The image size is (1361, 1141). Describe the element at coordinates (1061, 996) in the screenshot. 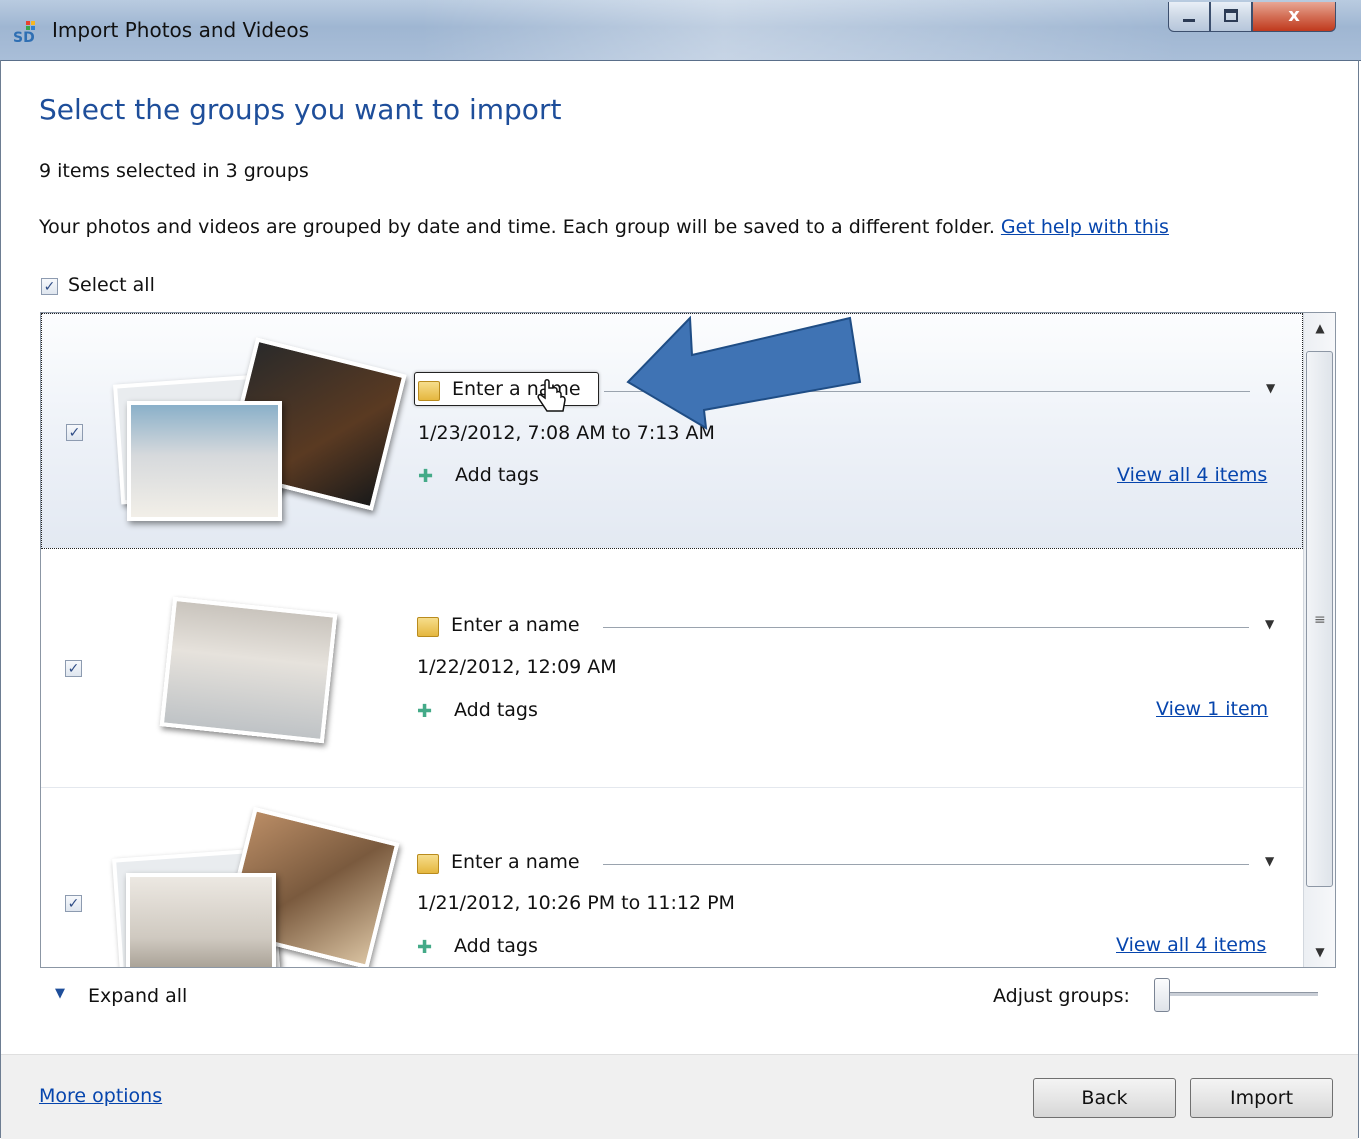

I see `adjust-groups-label: Adjust groups:` at that location.